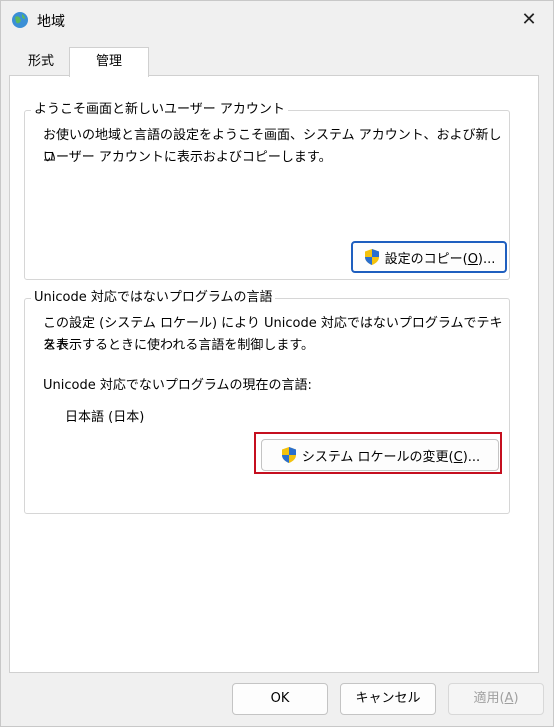  What do you see at coordinates (388, 699) in the screenshot?
I see `cancel-button: キャンセル` at bounding box center [388, 699].